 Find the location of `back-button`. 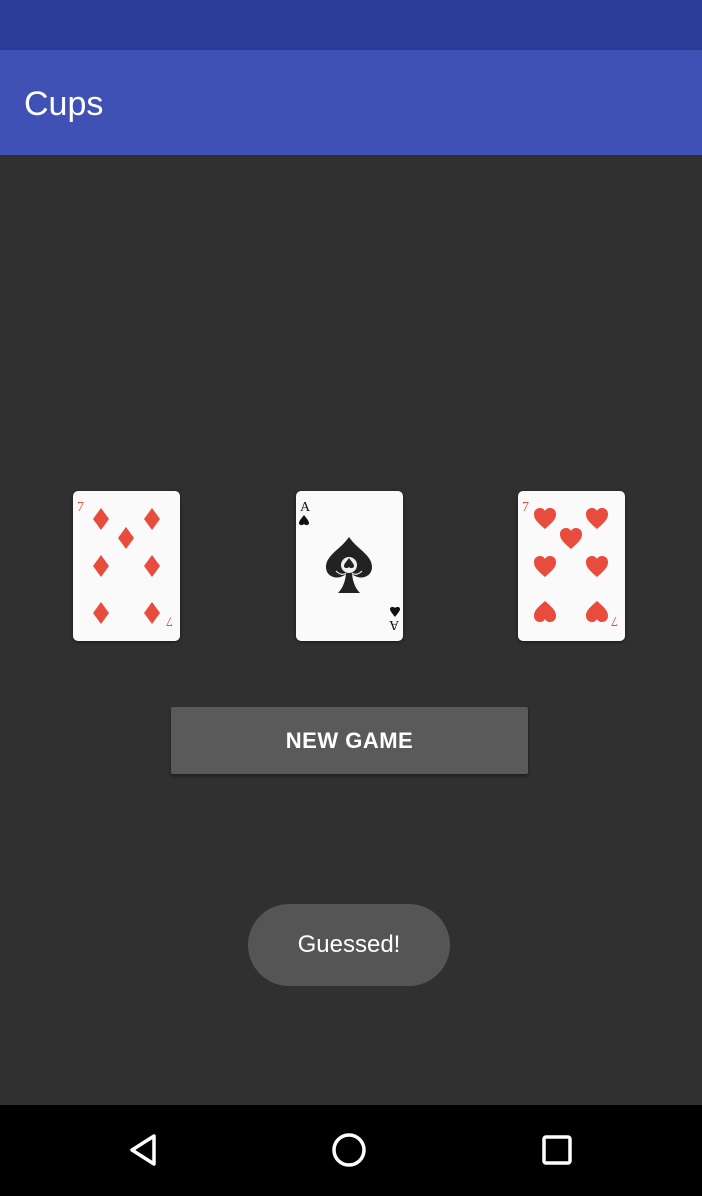

back-button is located at coordinates (143, 1150).